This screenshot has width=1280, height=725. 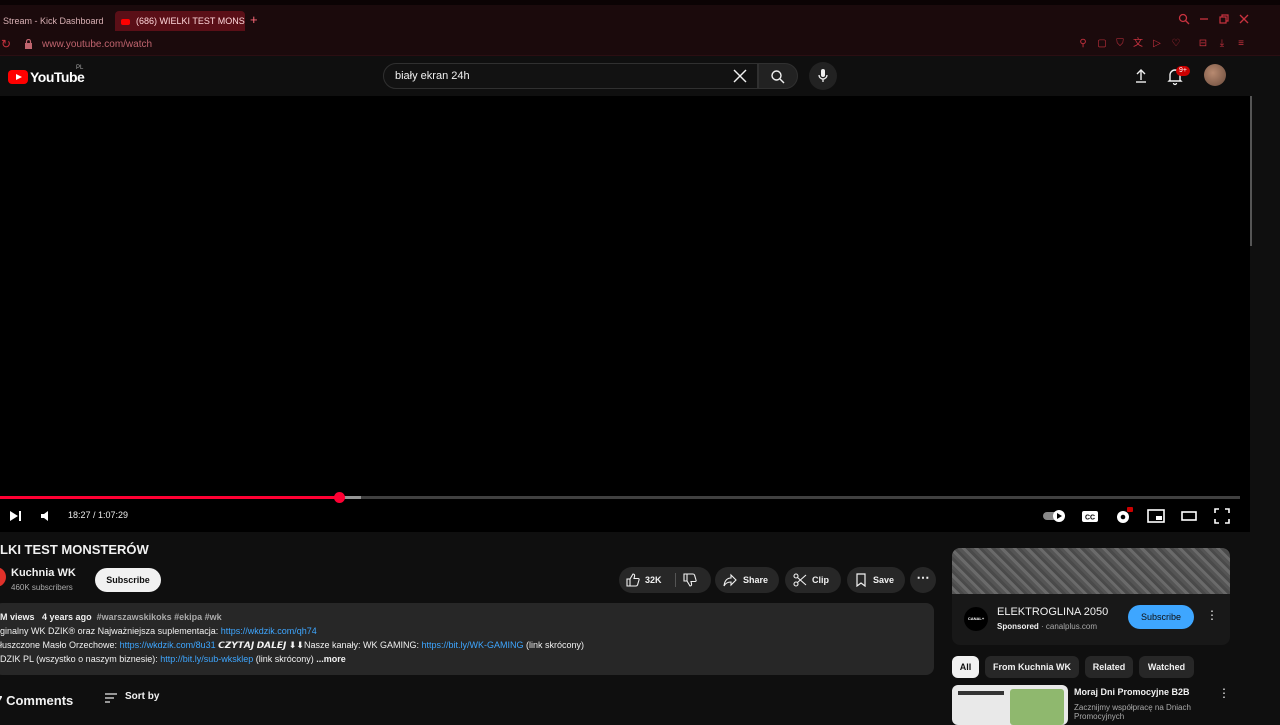 I want to click on page-scrollbar, so click(x=1265, y=388).